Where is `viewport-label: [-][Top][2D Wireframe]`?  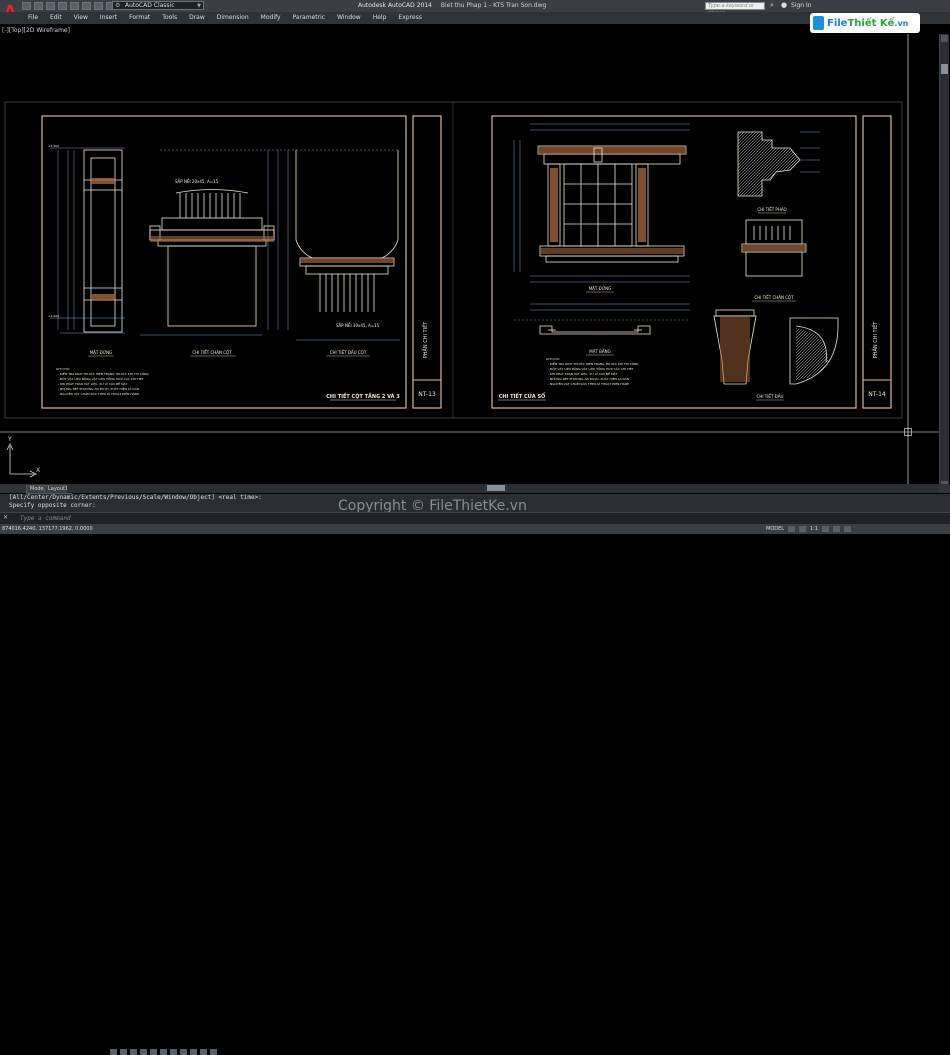 viewport-label: [-][Top][2D Wireframe] is located at coordinates (36, 30).